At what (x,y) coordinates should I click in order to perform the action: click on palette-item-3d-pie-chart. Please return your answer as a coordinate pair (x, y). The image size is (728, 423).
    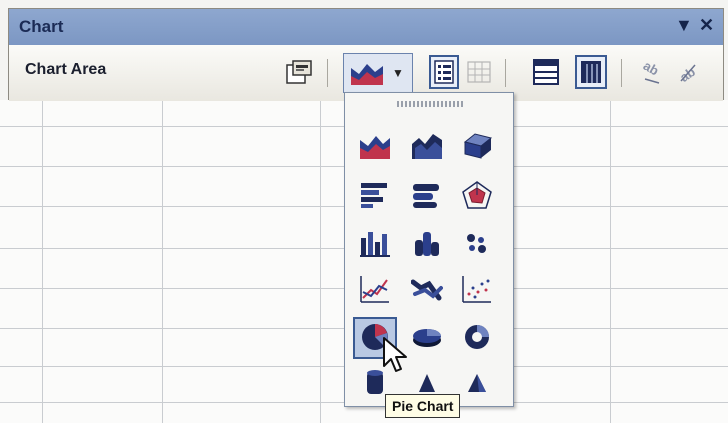
    Looking at the image, I should click on (427, 338).